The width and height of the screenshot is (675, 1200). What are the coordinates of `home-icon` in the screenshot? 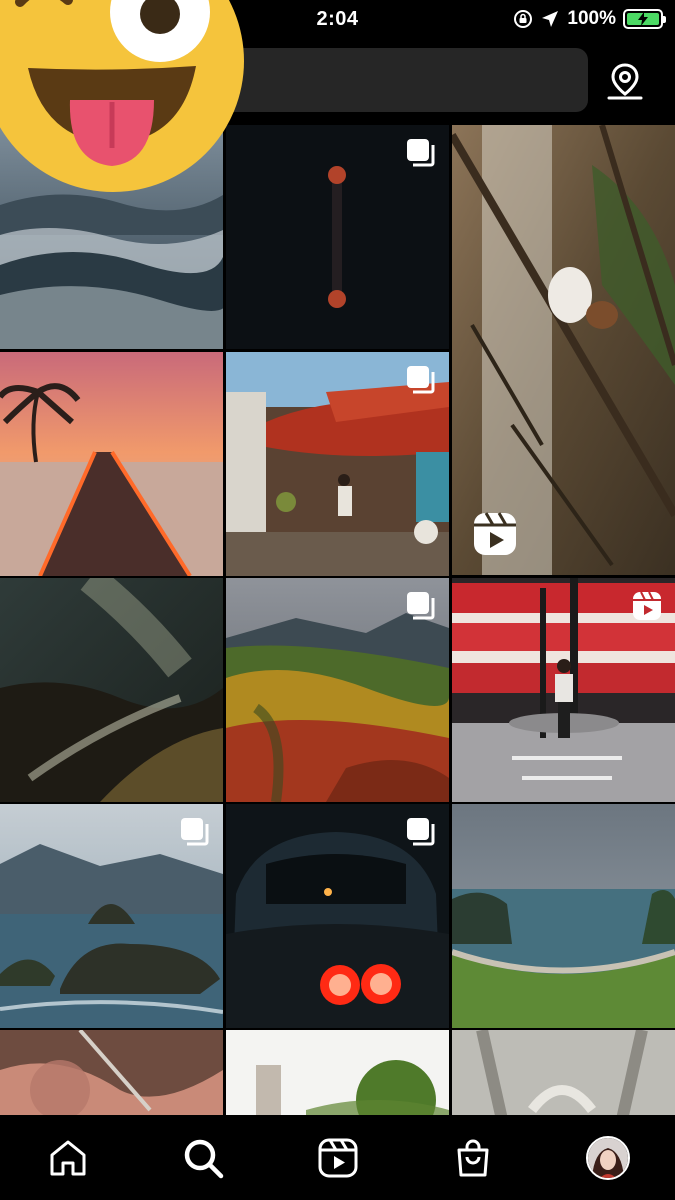 It's located at (67, 1158).